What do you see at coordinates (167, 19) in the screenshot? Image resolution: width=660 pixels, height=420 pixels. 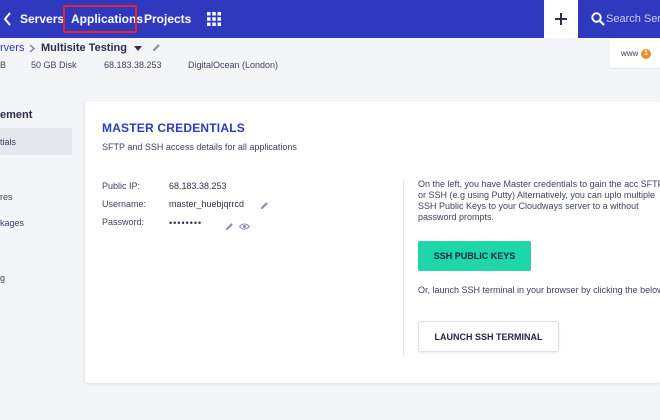 I see `nav-projects: Projects` at bounding box center [167, 19].